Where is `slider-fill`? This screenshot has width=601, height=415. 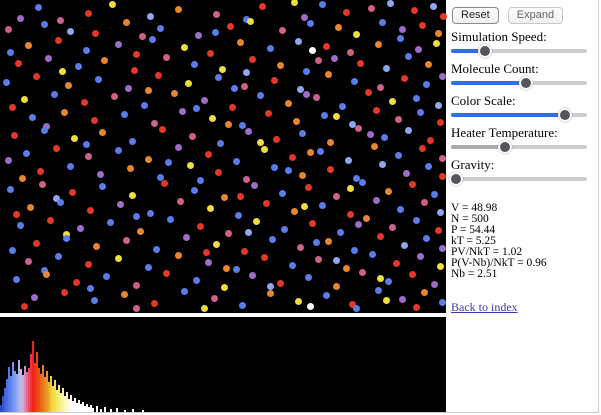
slider-fill is located at coordinates (488, 83).